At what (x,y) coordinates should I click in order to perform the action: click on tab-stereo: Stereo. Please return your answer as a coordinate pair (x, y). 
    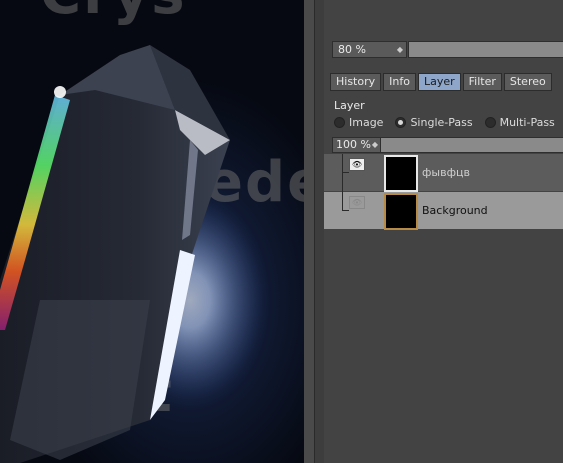
    Looking at the image, I should click on (527, 82).